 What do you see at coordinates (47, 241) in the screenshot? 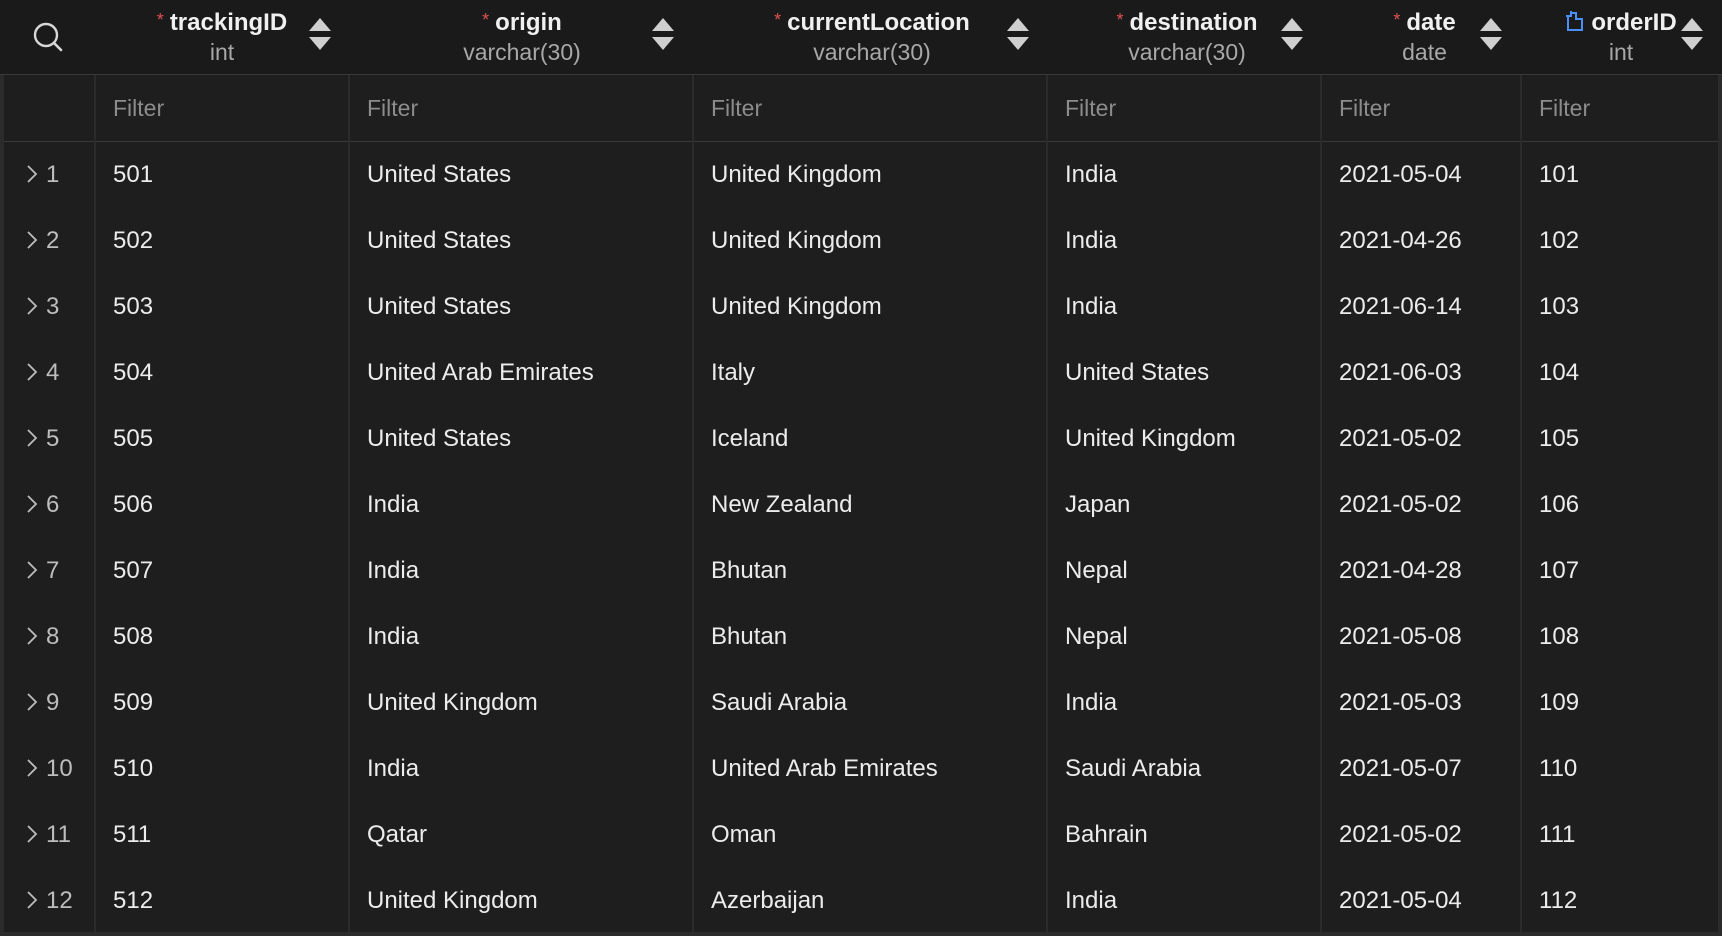
I see `row-expander: 2` at bounding box center [47, 241].